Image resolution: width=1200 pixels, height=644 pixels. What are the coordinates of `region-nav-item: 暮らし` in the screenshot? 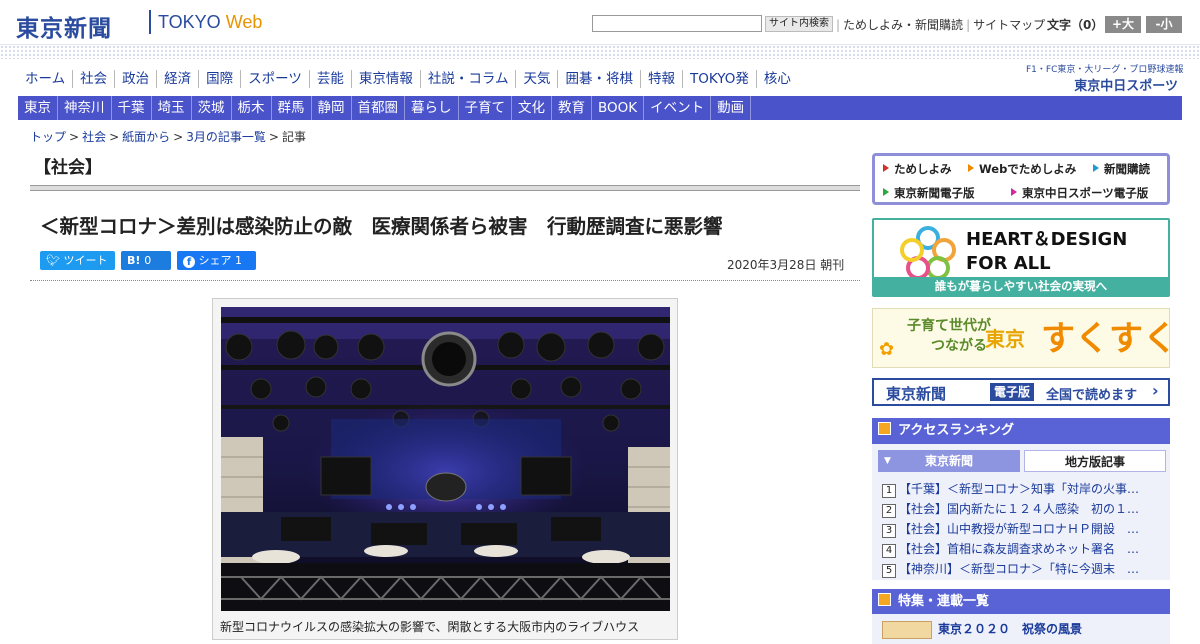 It's located at (432, 108).